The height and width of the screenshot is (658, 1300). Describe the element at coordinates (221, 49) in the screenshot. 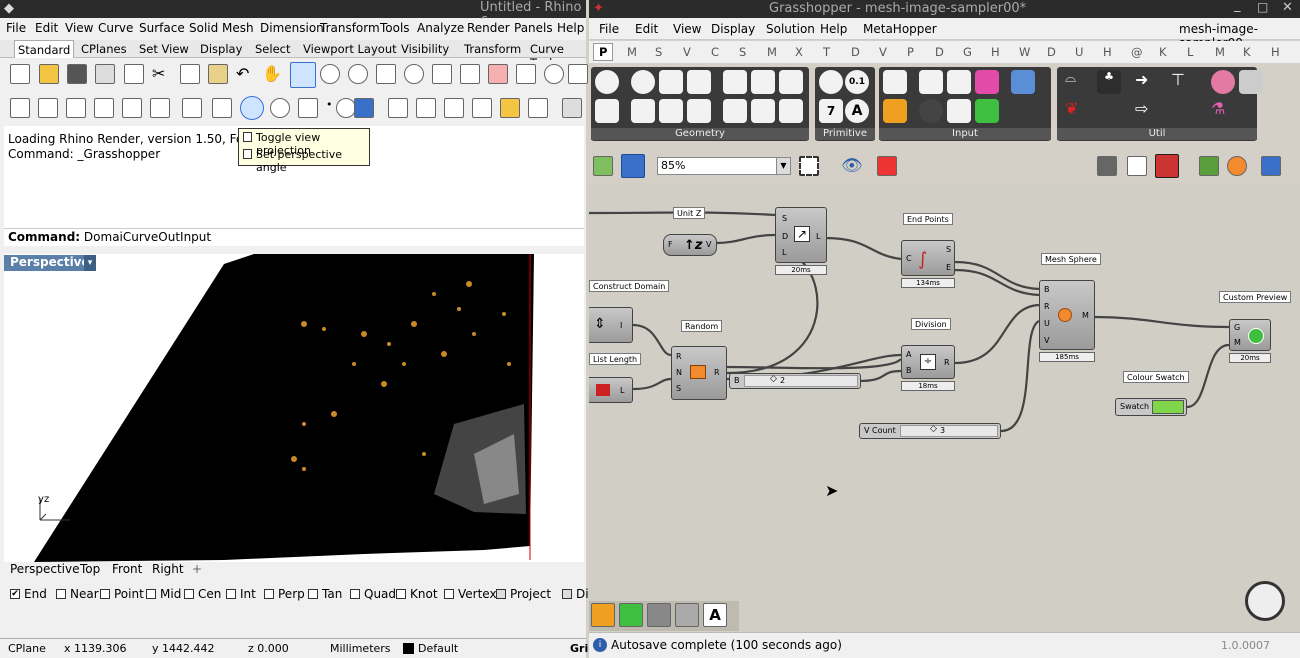

I see `tab-display: Display` at that location.